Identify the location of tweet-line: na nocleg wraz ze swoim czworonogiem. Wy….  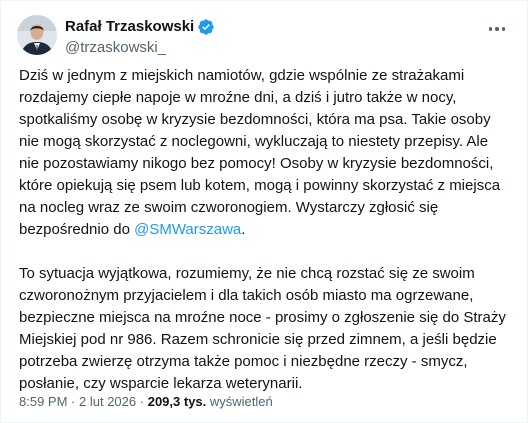
(229, 207).